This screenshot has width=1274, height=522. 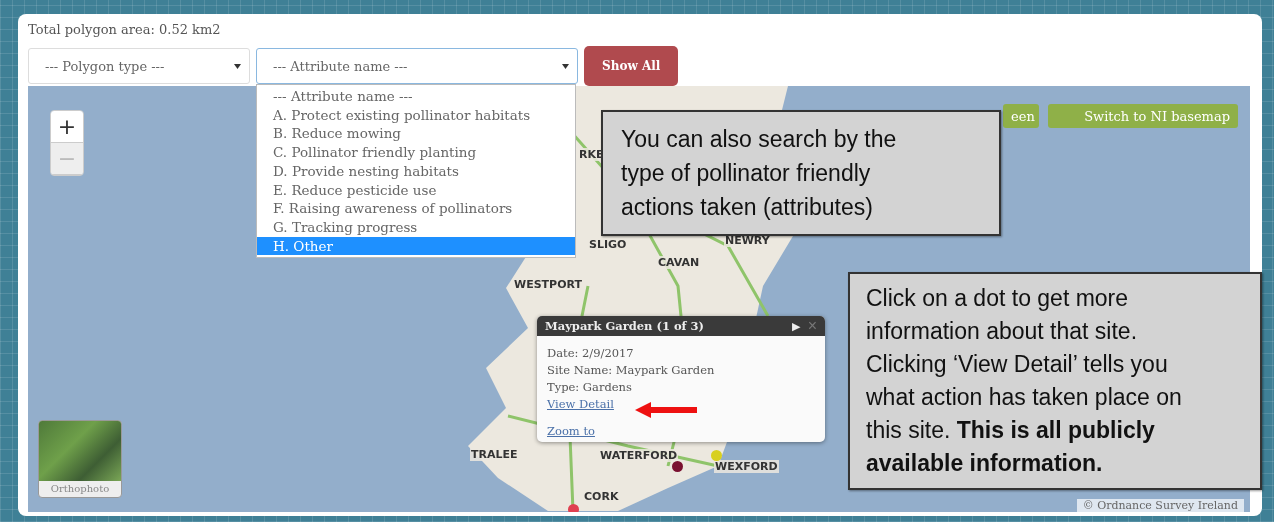 What do you see at coordinates (639, 455) in the screenshot?
I see `place-label: WATERFORD` at bounding box center [639, 455].